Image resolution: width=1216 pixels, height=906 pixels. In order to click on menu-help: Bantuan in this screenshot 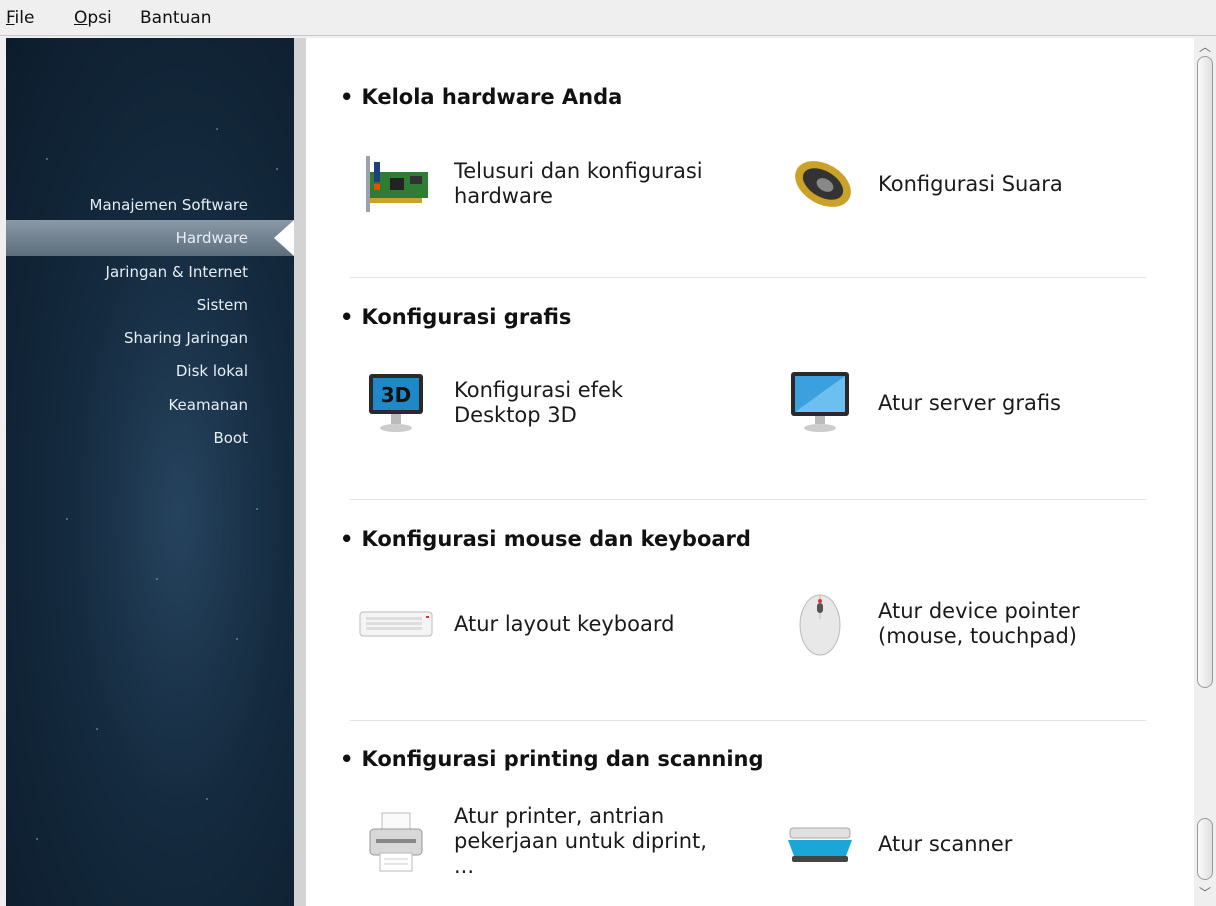, I will do `click(176, 18)`.